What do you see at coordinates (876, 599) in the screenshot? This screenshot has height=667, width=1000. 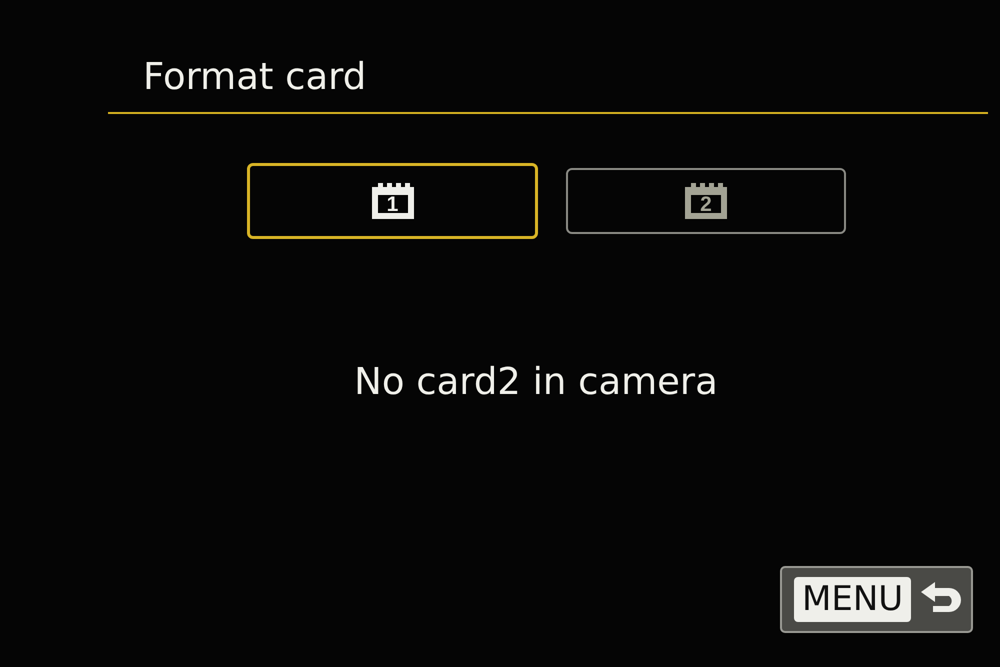 I see `menu-back-button: MENU` at bounding box center [876, 599].